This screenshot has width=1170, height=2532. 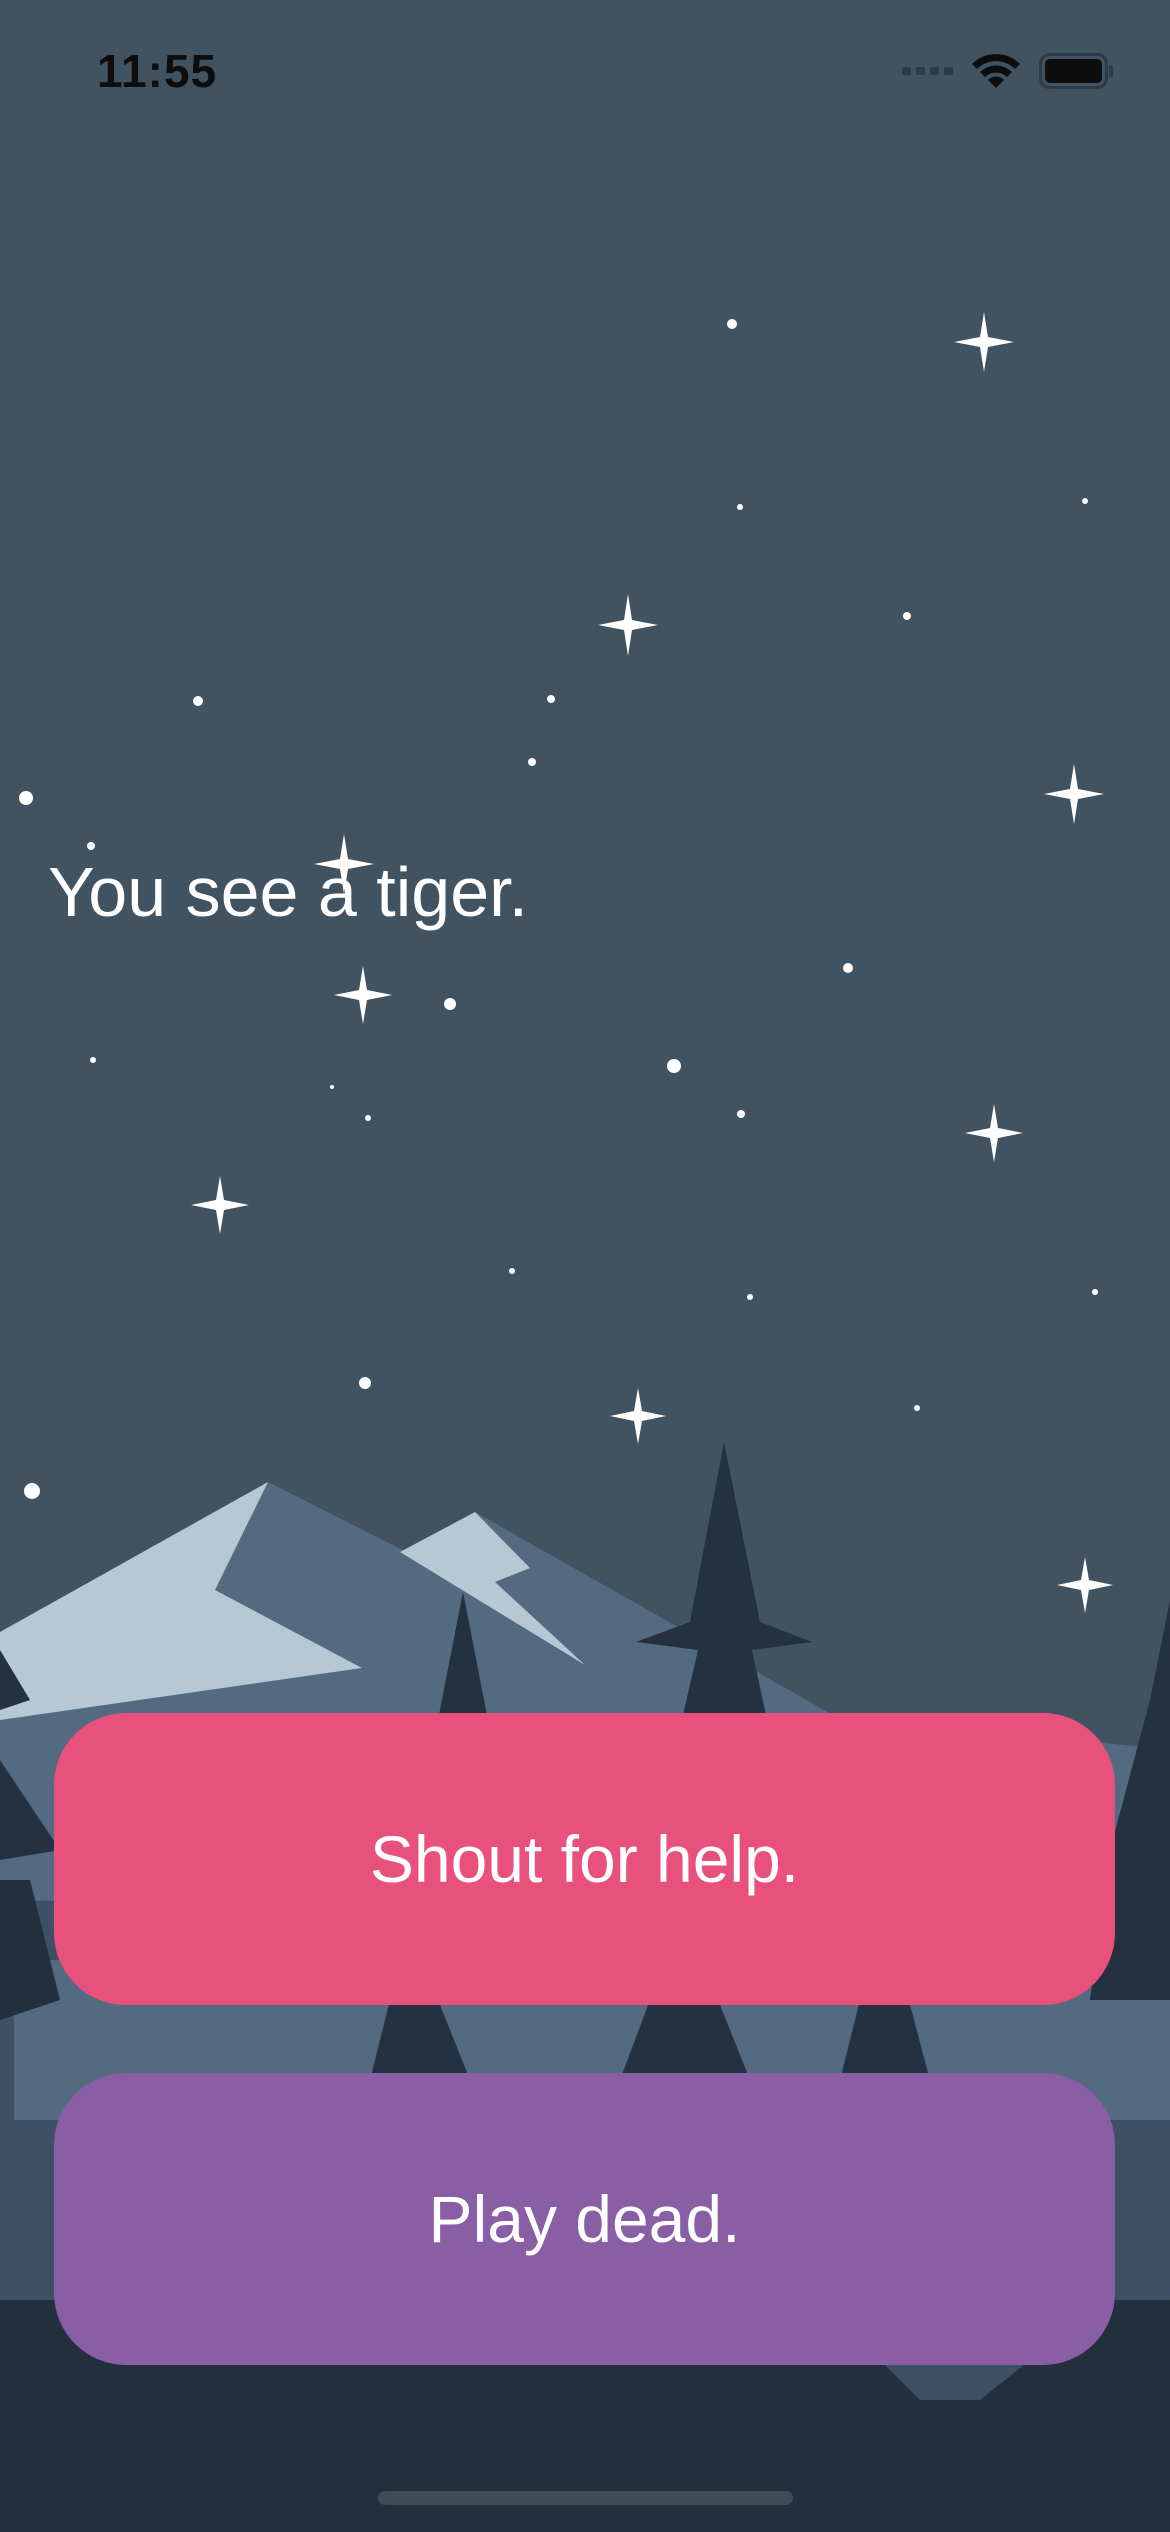 What do you see at coordinates (585, 2498) in the screenshot?
I see `home-indicator` at bounding box center [585, 2498].